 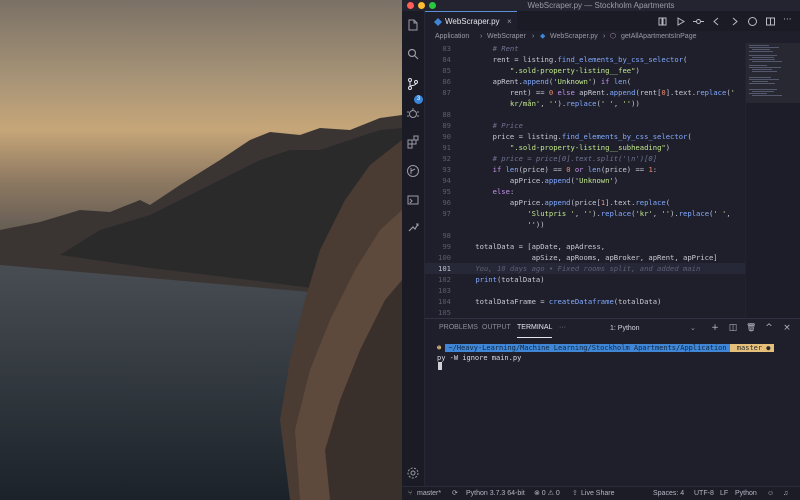 What do you see at coordinates (413, 200) in the screenshot?
I see `remote-explorer-icon` at bounding box center [413, 200].